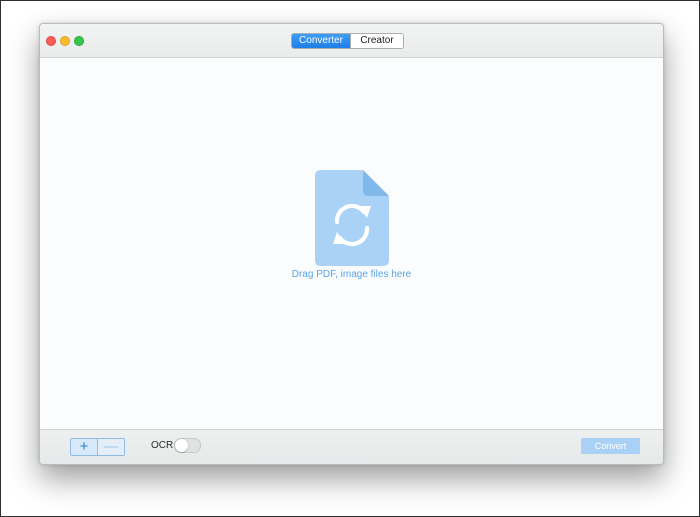  What do you see at coordinates (352, 218) in the screenshot?
I see `document-convert-icon` at bounding box center [352, 218].